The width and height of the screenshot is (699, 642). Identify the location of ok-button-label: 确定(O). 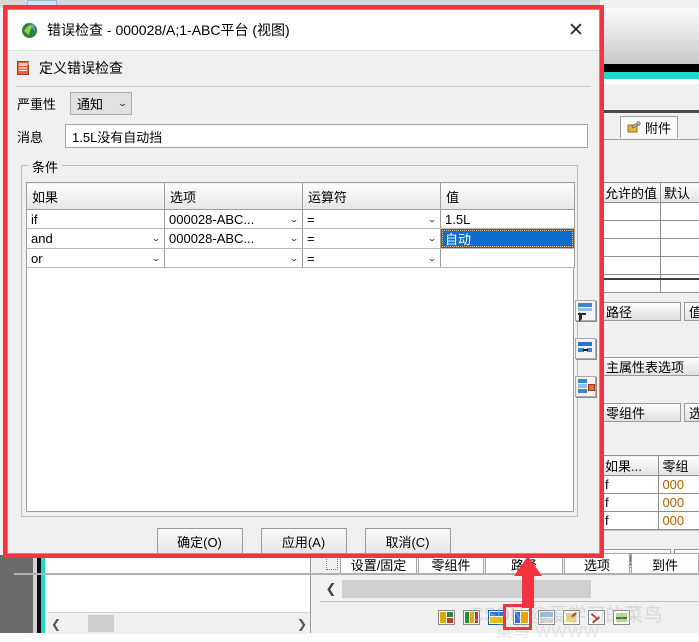
(199, 541).